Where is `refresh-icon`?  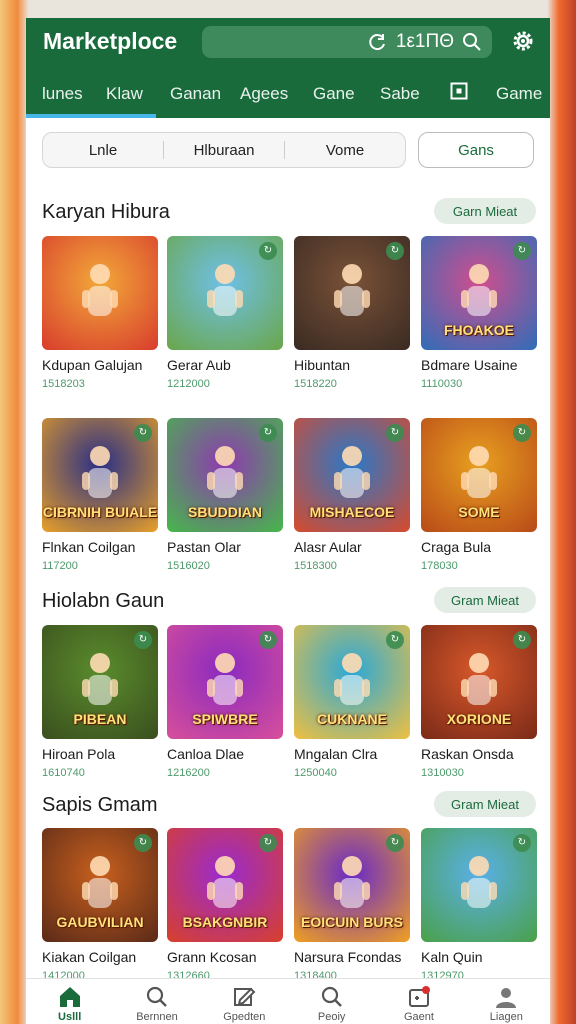
refresh-icon is located at coordinates (378, 42).